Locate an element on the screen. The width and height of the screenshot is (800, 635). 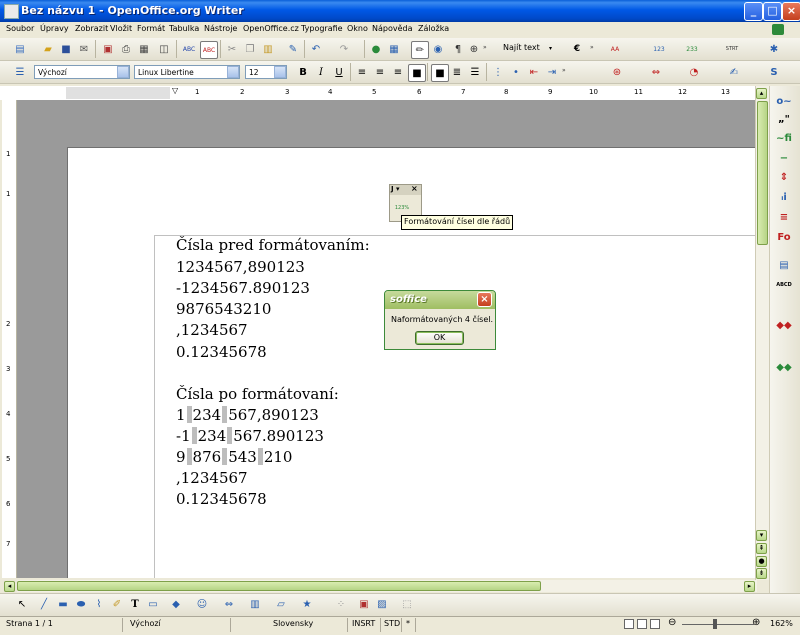
font-size-dropdown-icon is located at coordinates (280, 72).